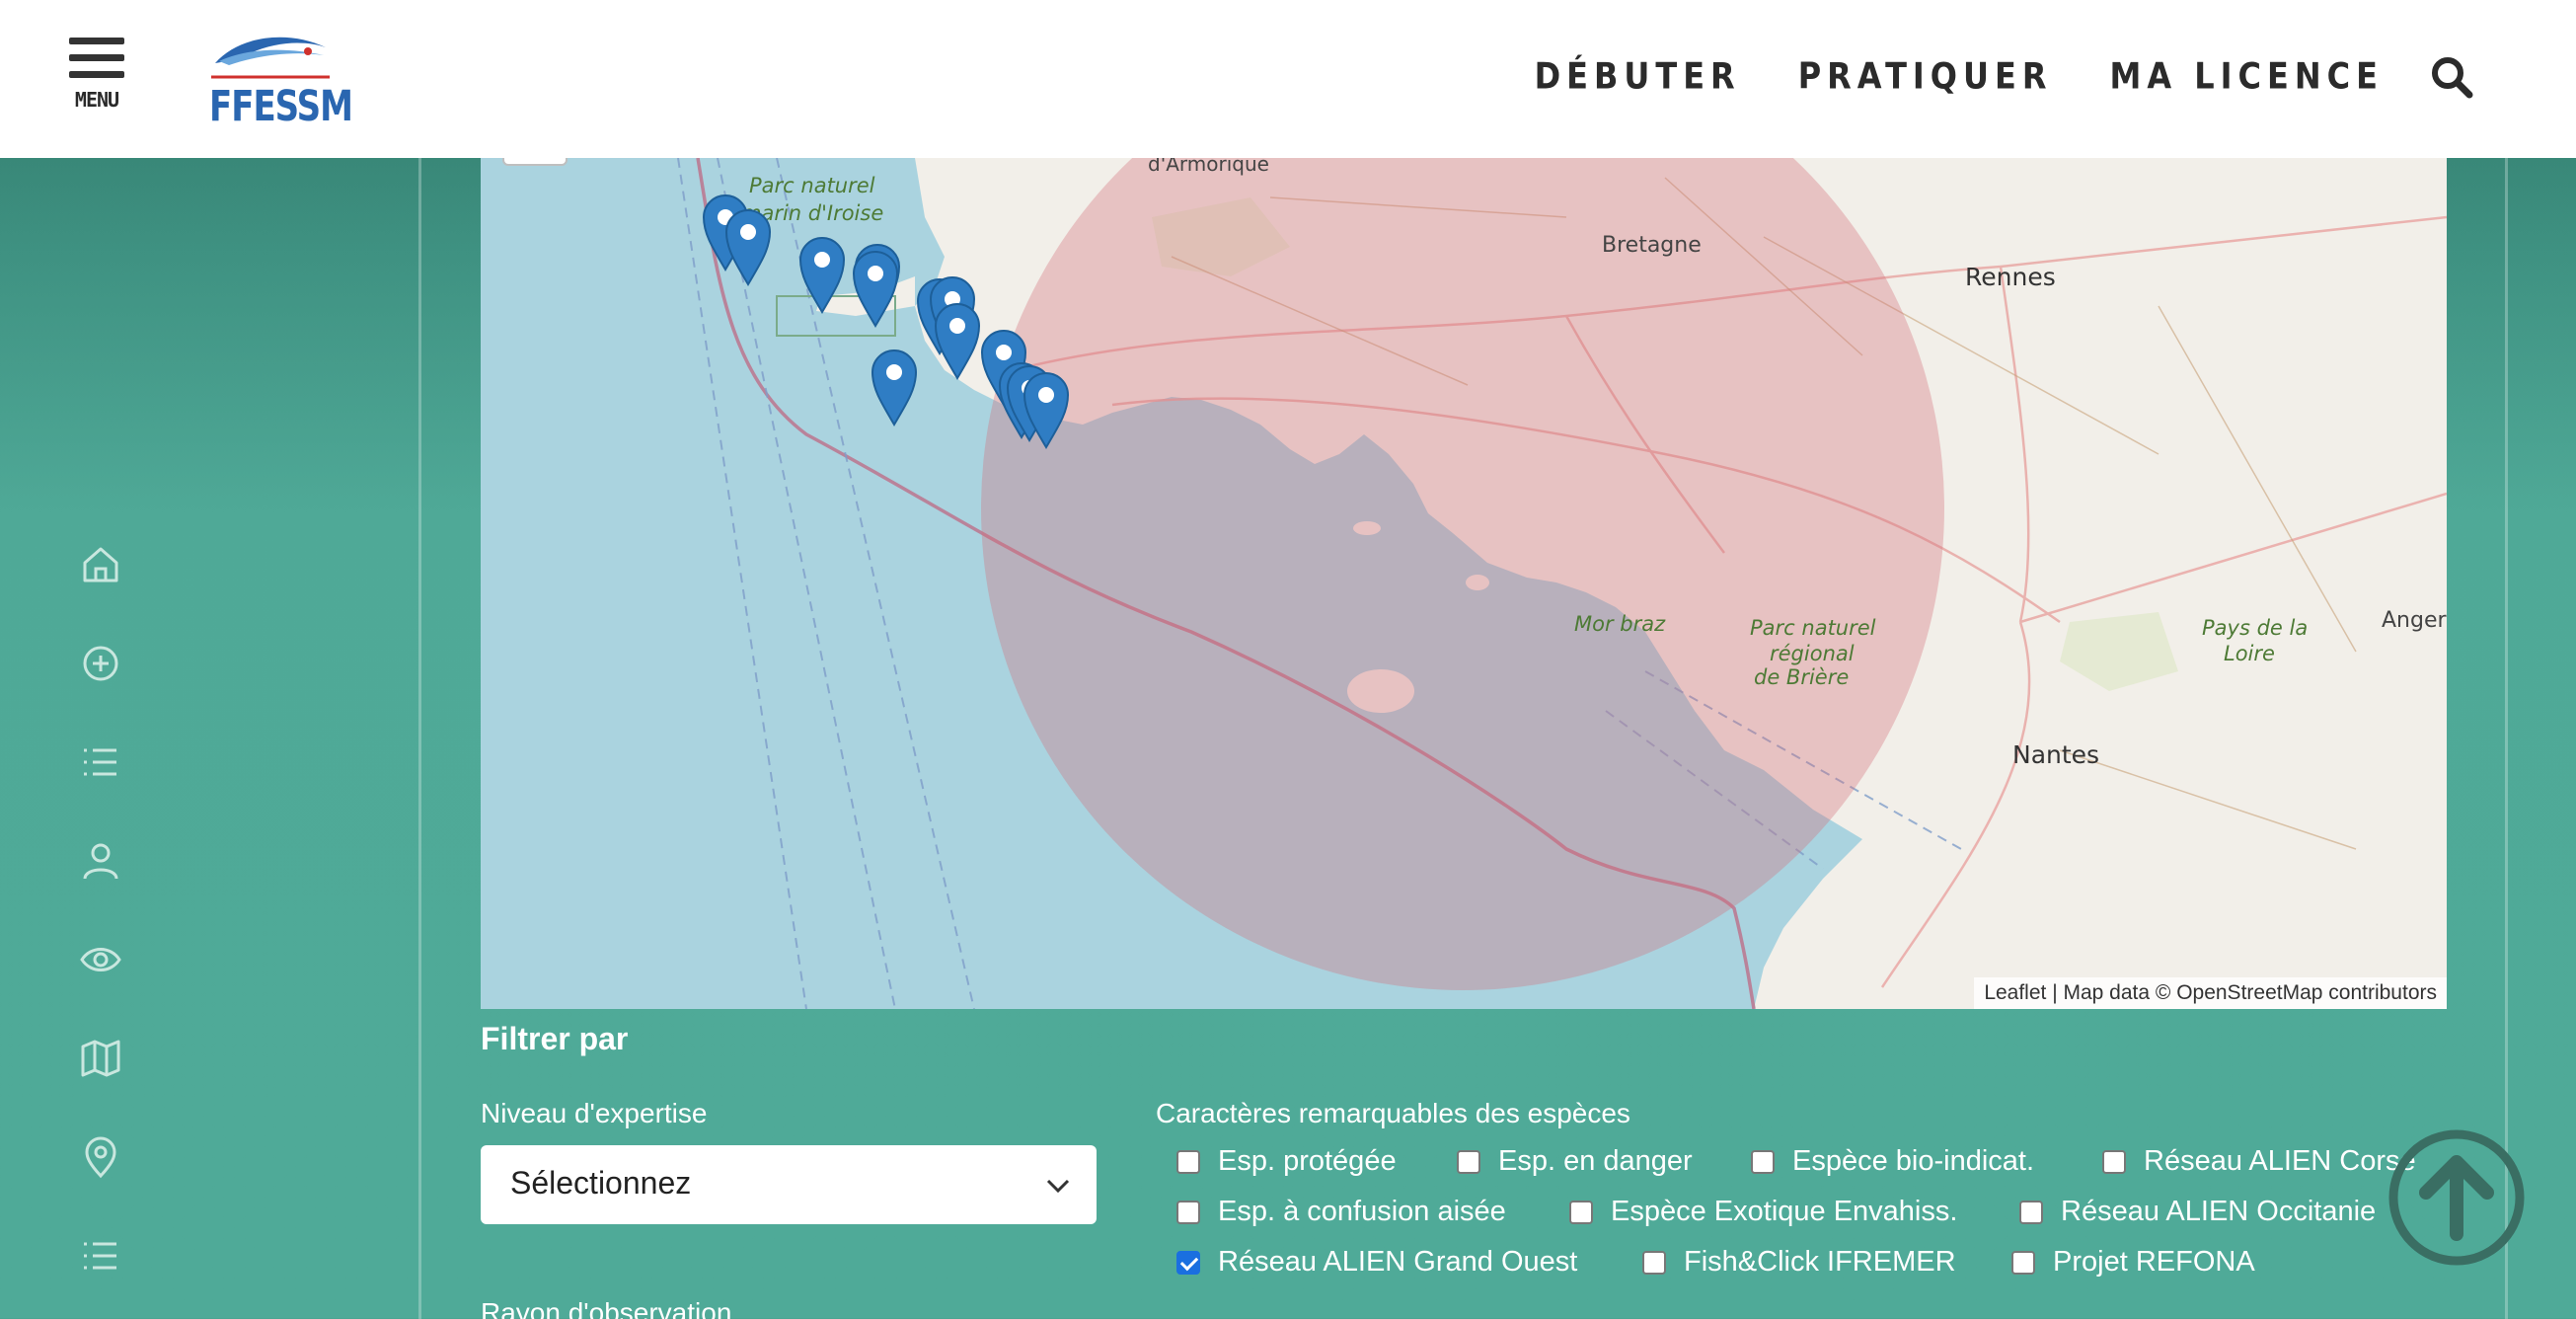 This screenshot has height=1319, width=2576. Describe the element at coordinates (1802, 677) in the screenshot. I see `map-label-parc-briere-3: de Brière` at that location.